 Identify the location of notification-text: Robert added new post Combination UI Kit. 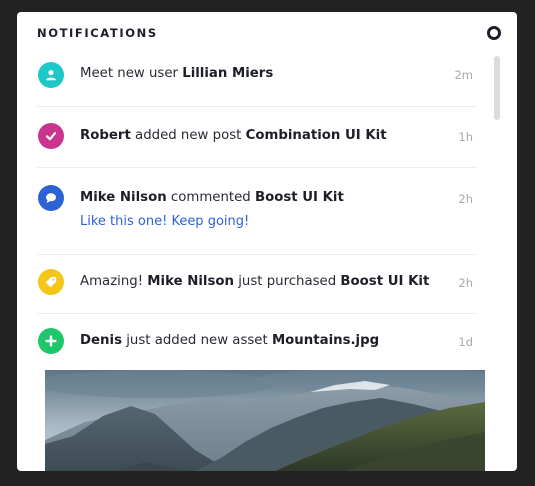
(233, 135).